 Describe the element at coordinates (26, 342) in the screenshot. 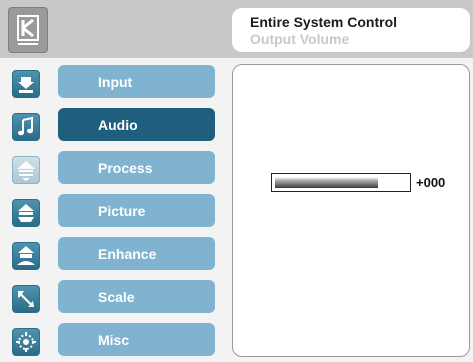

I see `misc-icon` at that location.